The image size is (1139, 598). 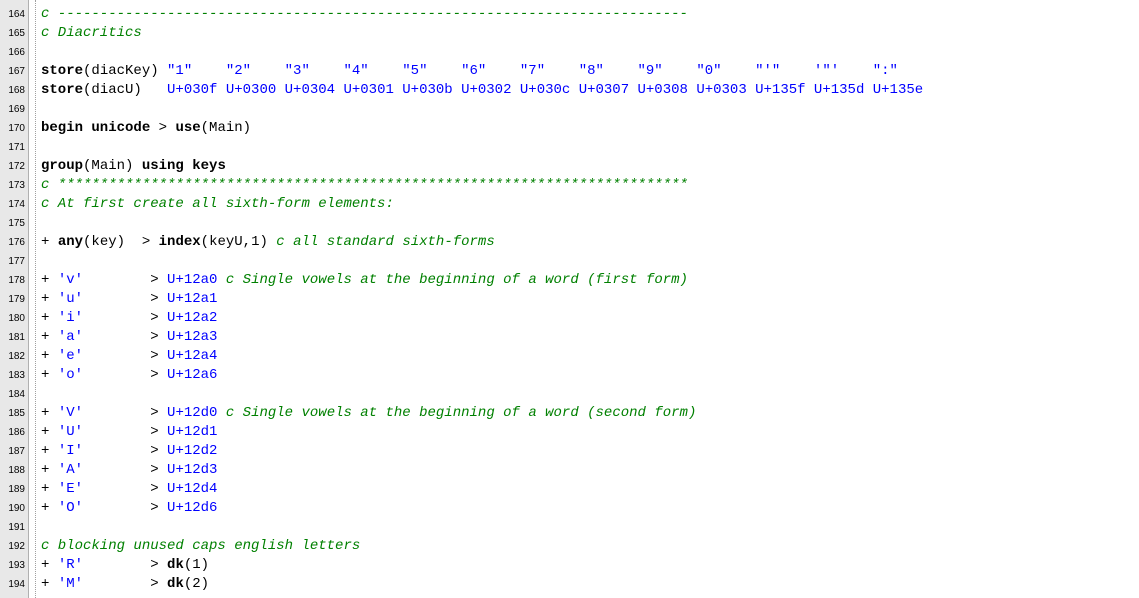 I want to click on line-number: 185, so click(x=16, y=413).